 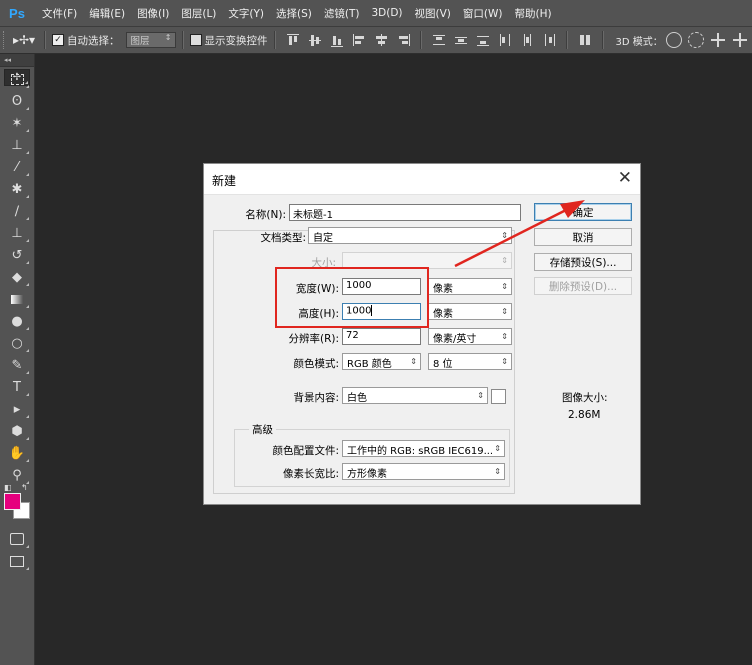 I want to click on background-contents-select: 白色 ⇕, so click(x=415, y=395).